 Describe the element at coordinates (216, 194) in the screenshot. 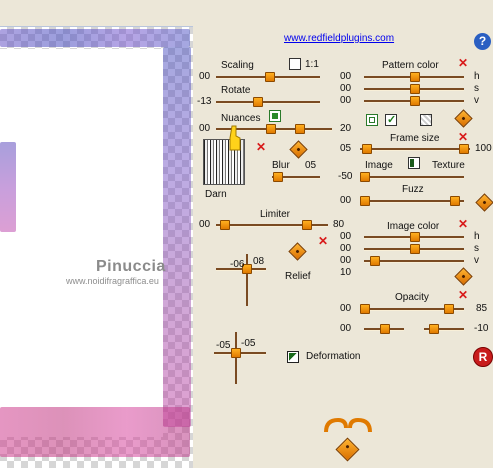

I see `texture-name: Darn` at that location.